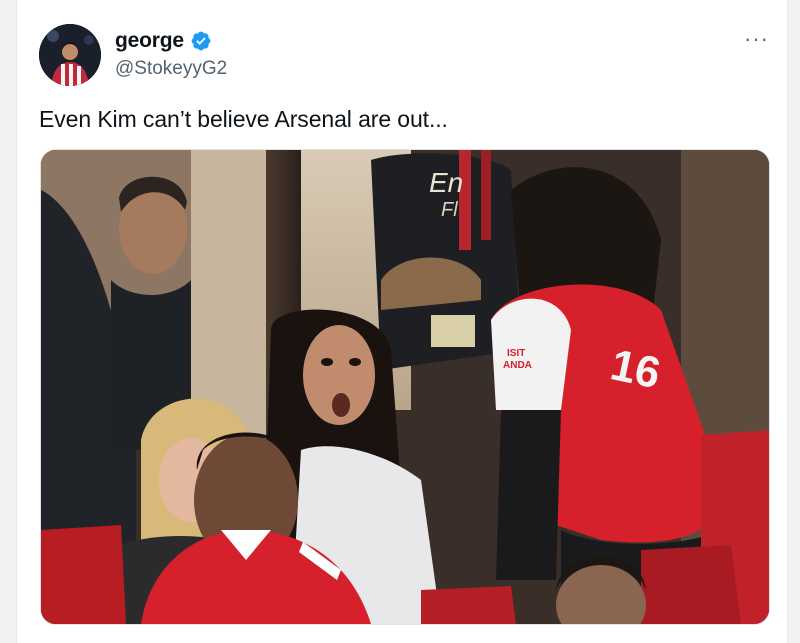 This screenshot has height=643, width=800. I want to click on sponsor-text-line2: Fl, so click(449, 210).